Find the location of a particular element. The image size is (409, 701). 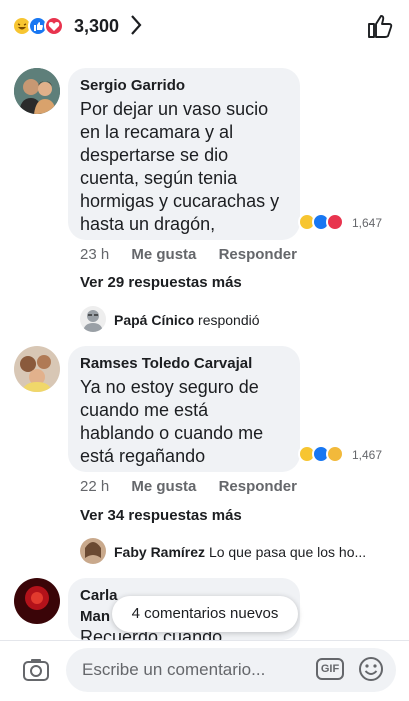

comment-reaction-count: 1,647 is located at coordinates (367, 223).